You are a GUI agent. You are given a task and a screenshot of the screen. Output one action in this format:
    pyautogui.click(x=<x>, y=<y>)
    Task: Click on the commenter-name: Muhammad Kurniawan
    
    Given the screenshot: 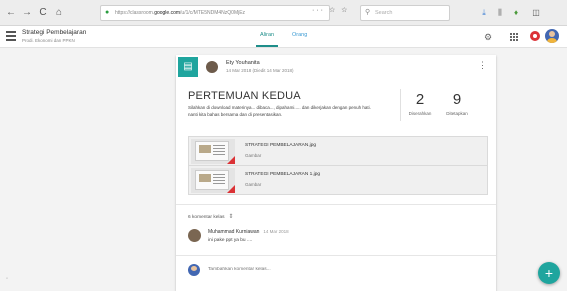 What is the action you would take?
    pyautogui.click(x=234, y=232)
    